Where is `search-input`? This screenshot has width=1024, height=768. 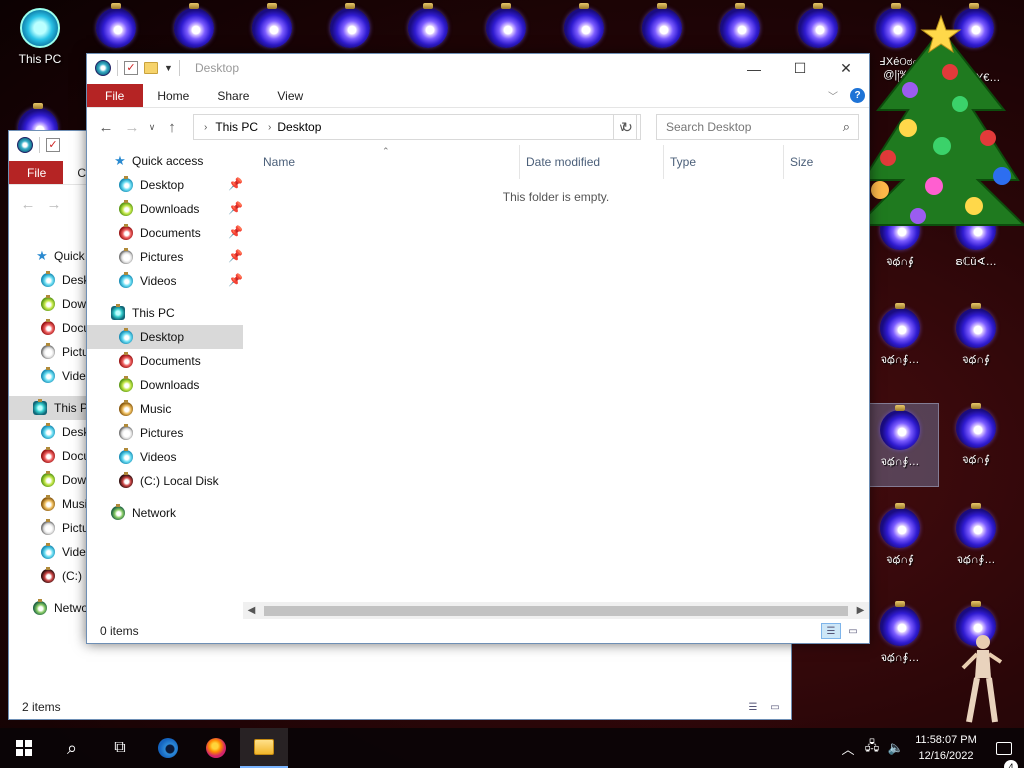
search-input is located at coordinates (746, 127).